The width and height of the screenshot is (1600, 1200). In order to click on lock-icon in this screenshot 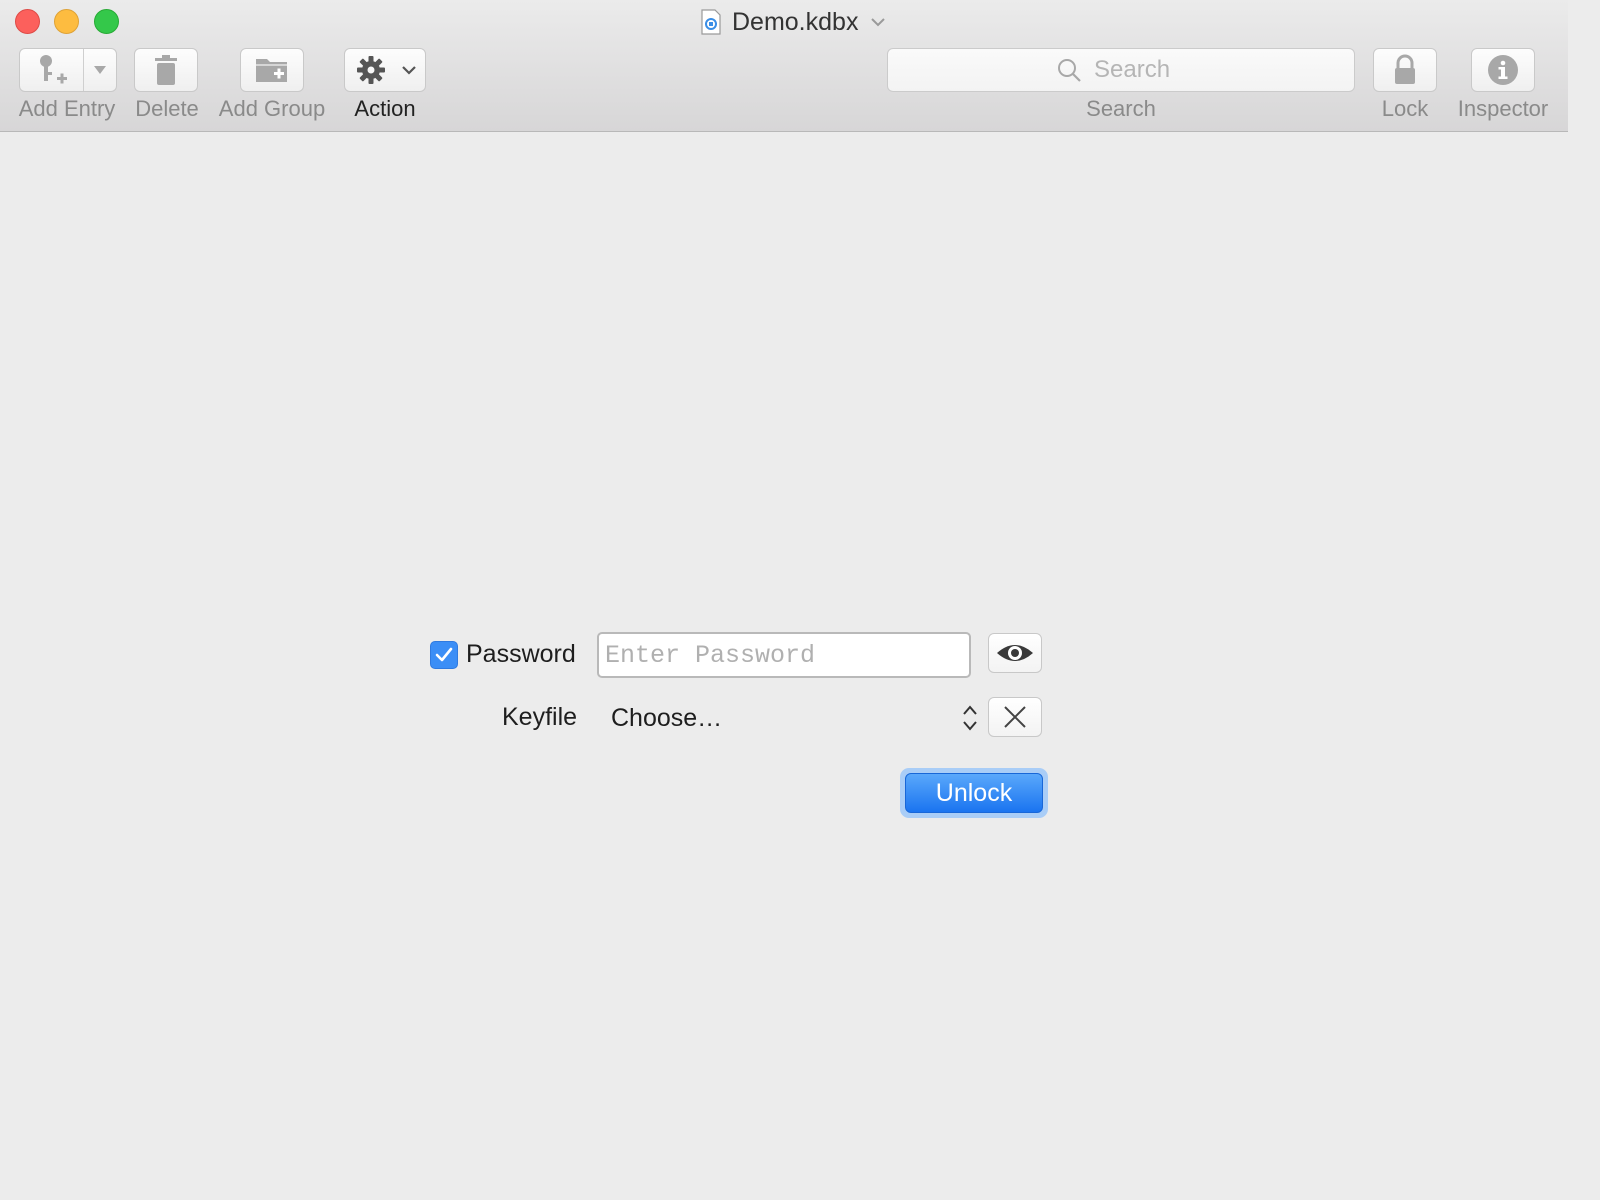, I will do `click(1405, 69)`.